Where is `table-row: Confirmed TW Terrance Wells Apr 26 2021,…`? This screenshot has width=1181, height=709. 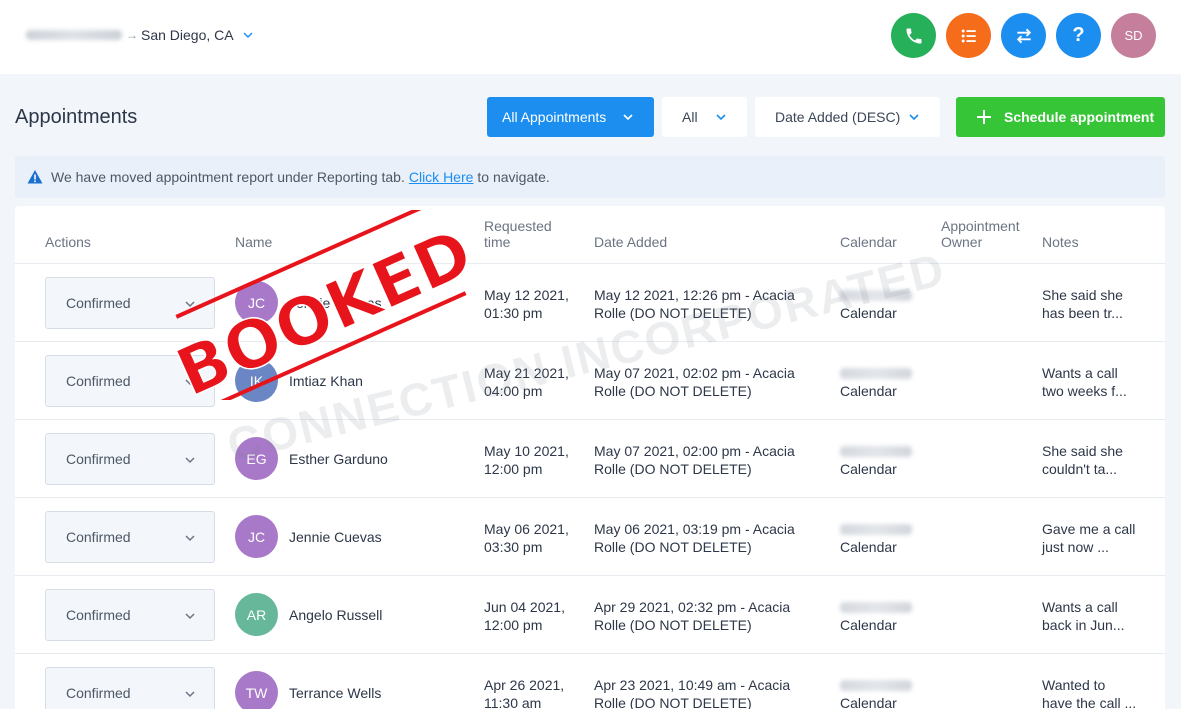 table-row: Confirmed TW Terrance Wells Apr 26 2021,… is located at coordinates (590, 681).